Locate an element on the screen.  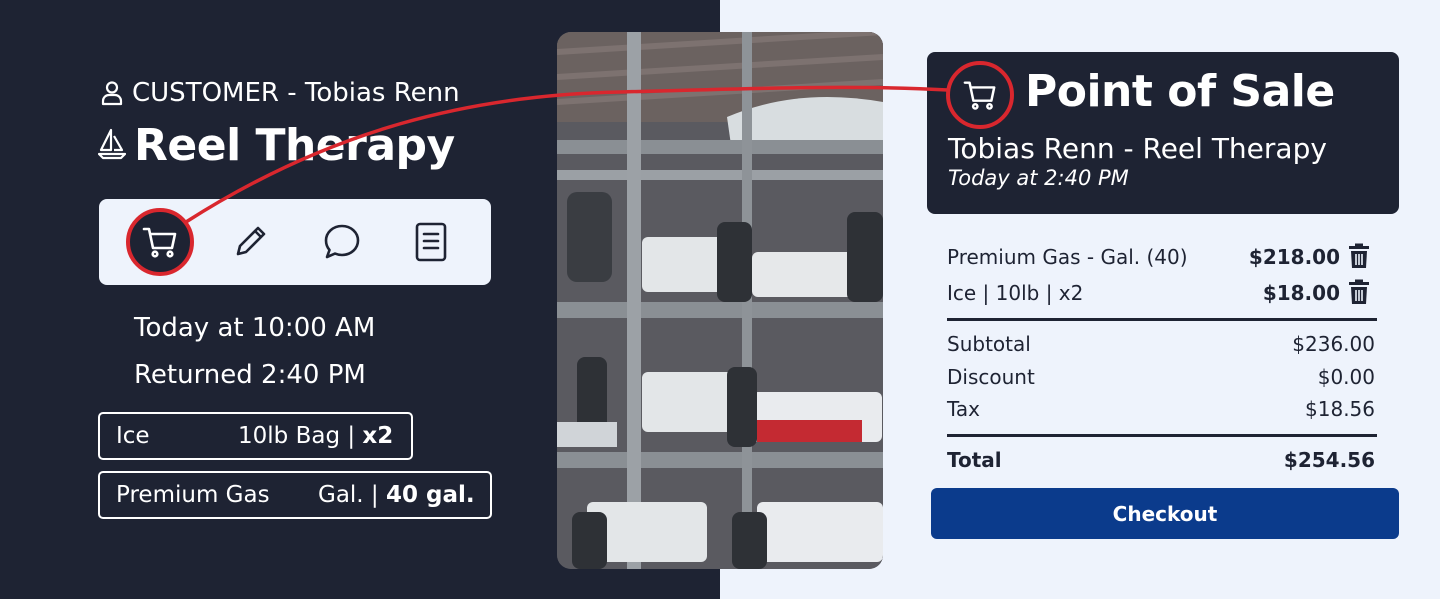
line-item: Premium Gas - Gal. (40) $218.00 is located at coordinates (1162, 258).